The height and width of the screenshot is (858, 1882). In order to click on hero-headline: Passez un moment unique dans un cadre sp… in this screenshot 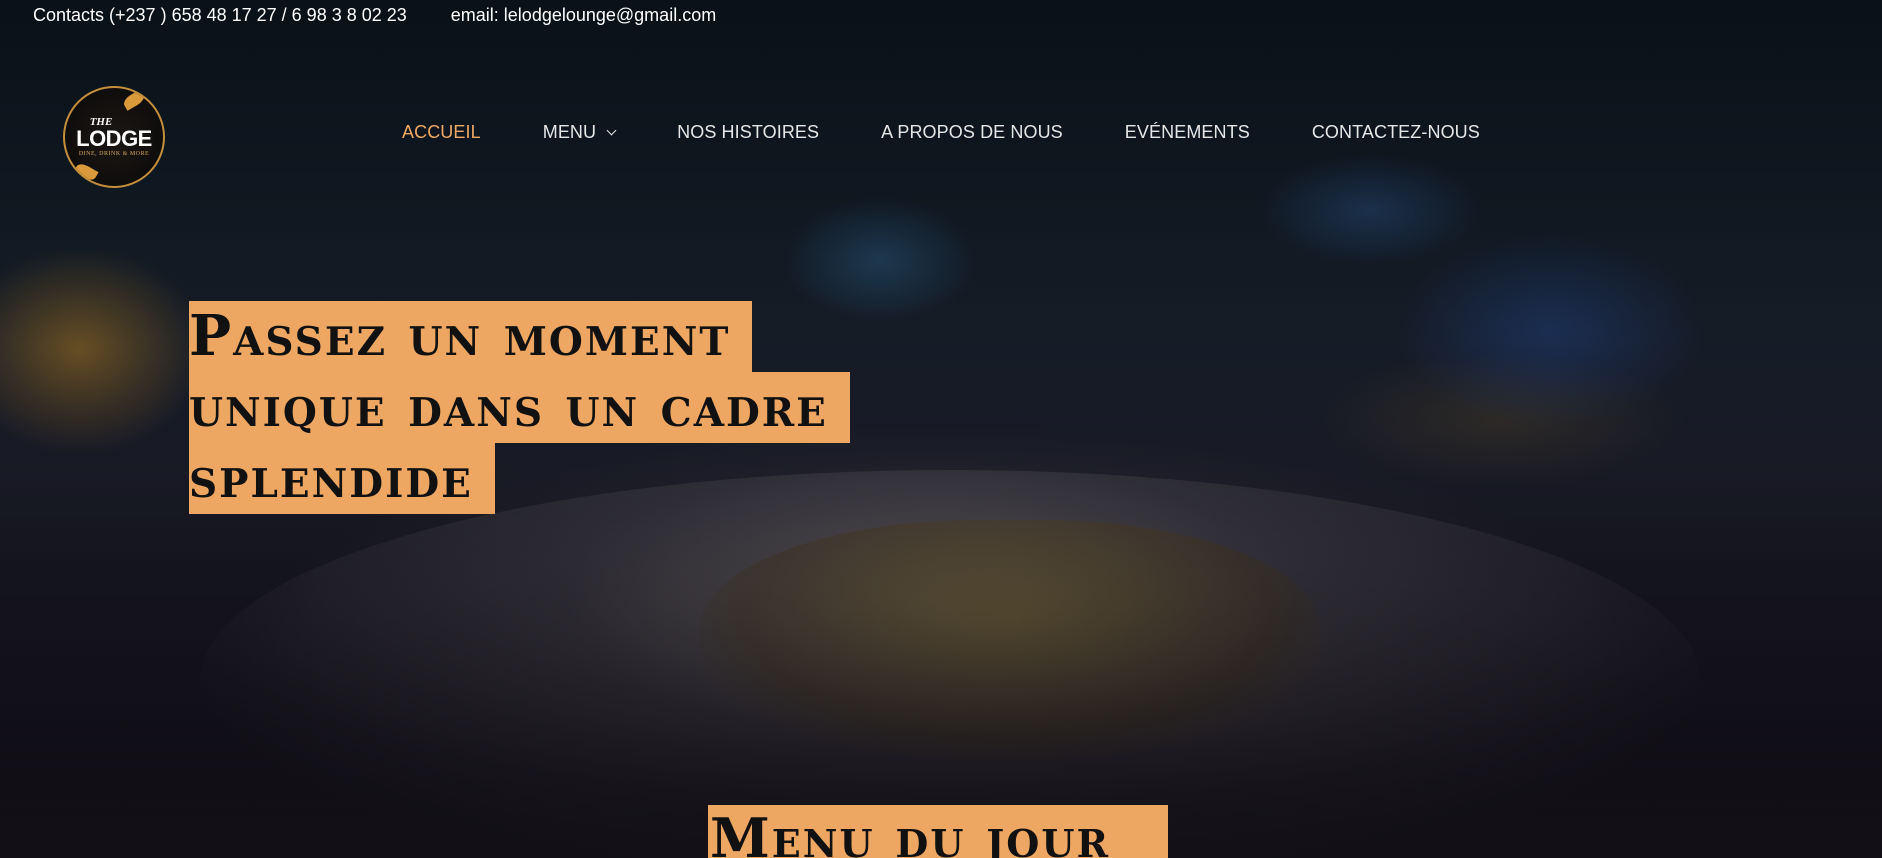, I will do `click(519, 407)`.